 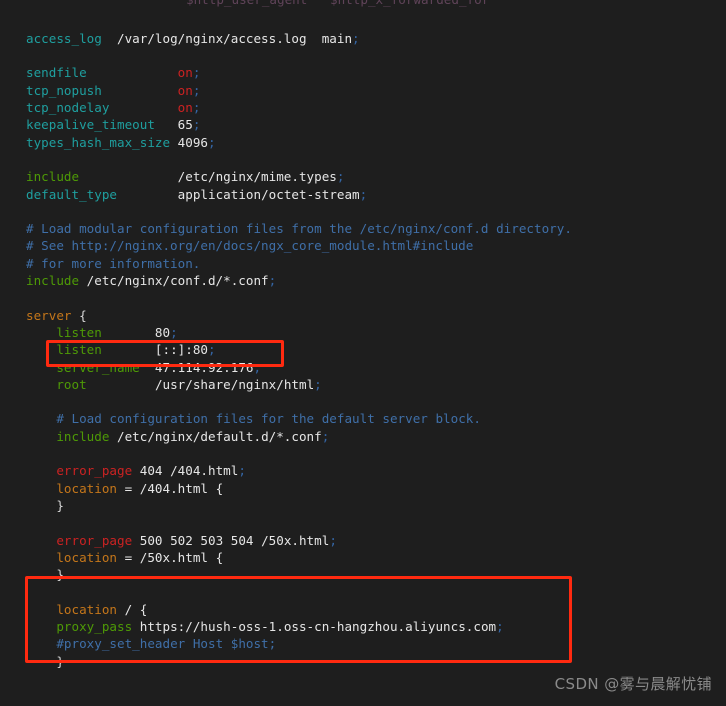 What do you see at coordinates (376, 315) in the screenshot?
I see `code-line-server-open: server {` at bounding box center [376, 315].